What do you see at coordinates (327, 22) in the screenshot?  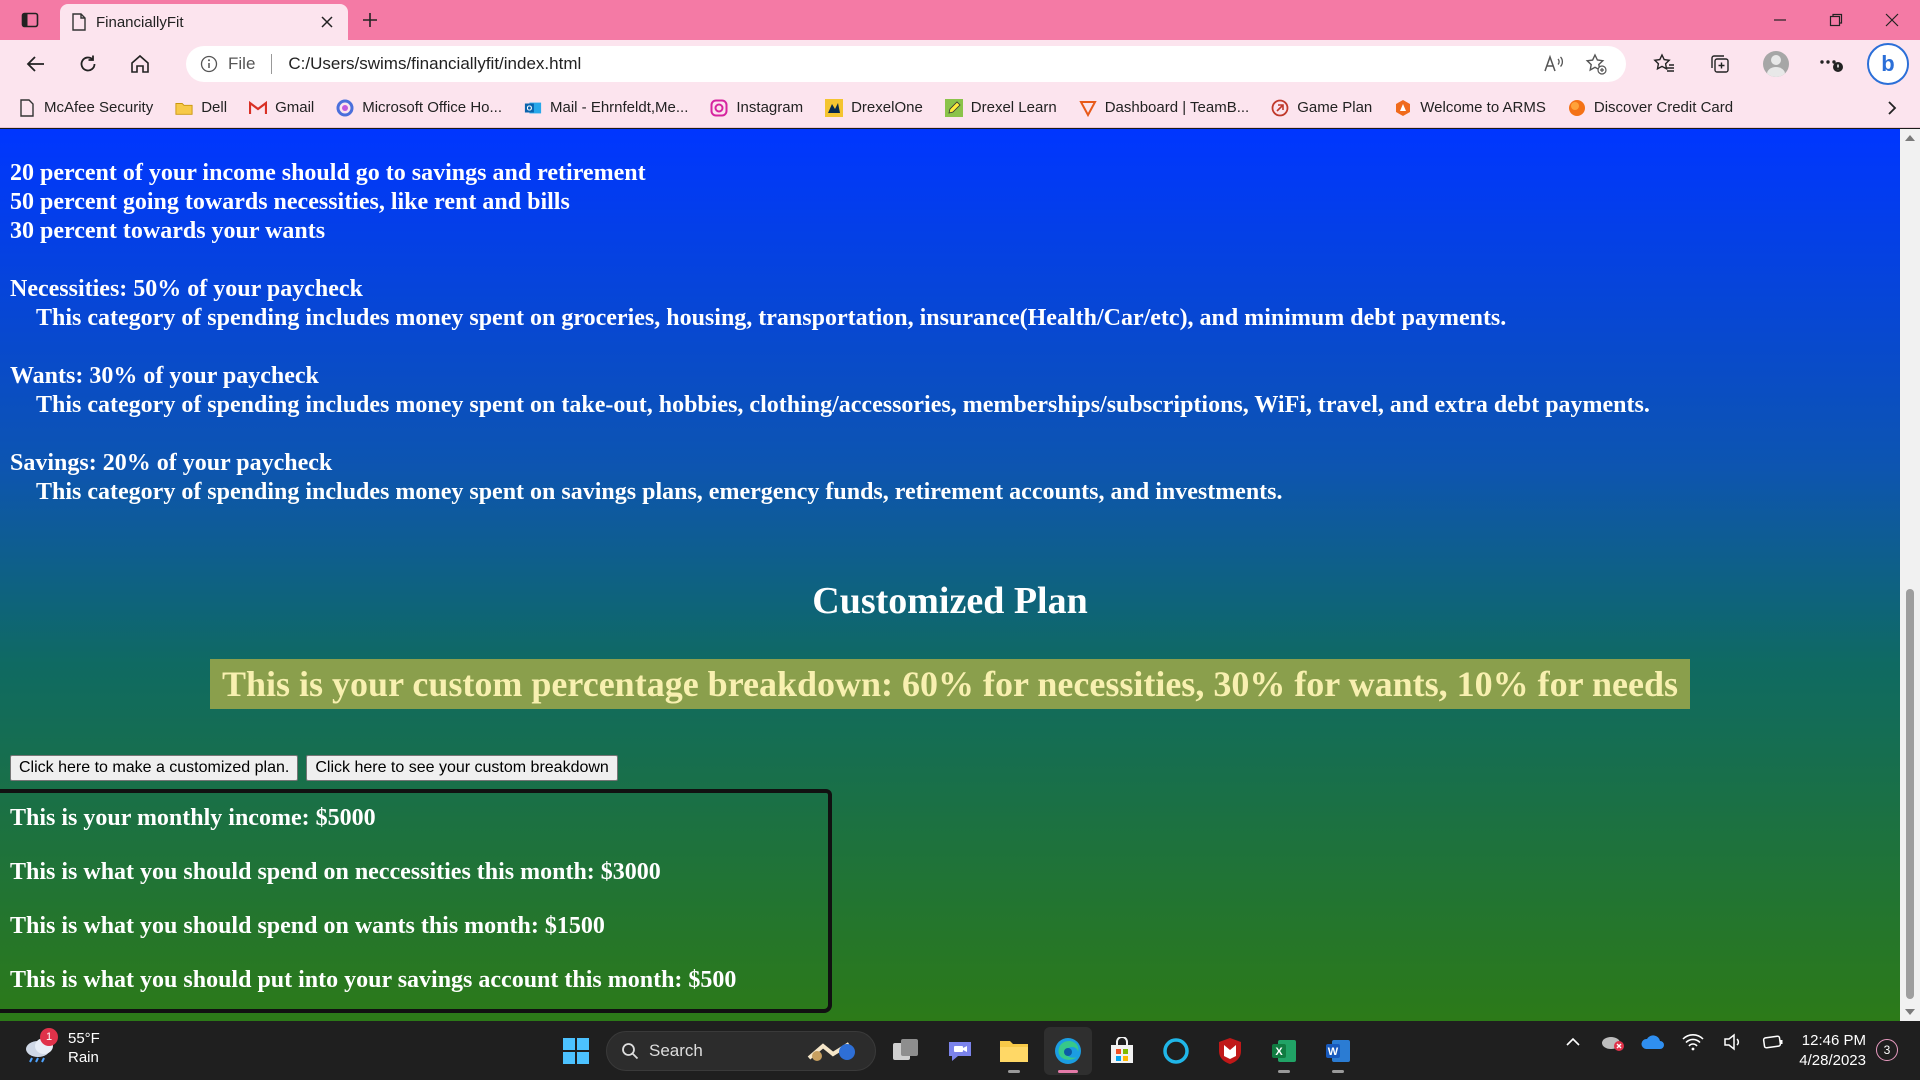 I see `tab-close-button` at bounding box center [327, 22].